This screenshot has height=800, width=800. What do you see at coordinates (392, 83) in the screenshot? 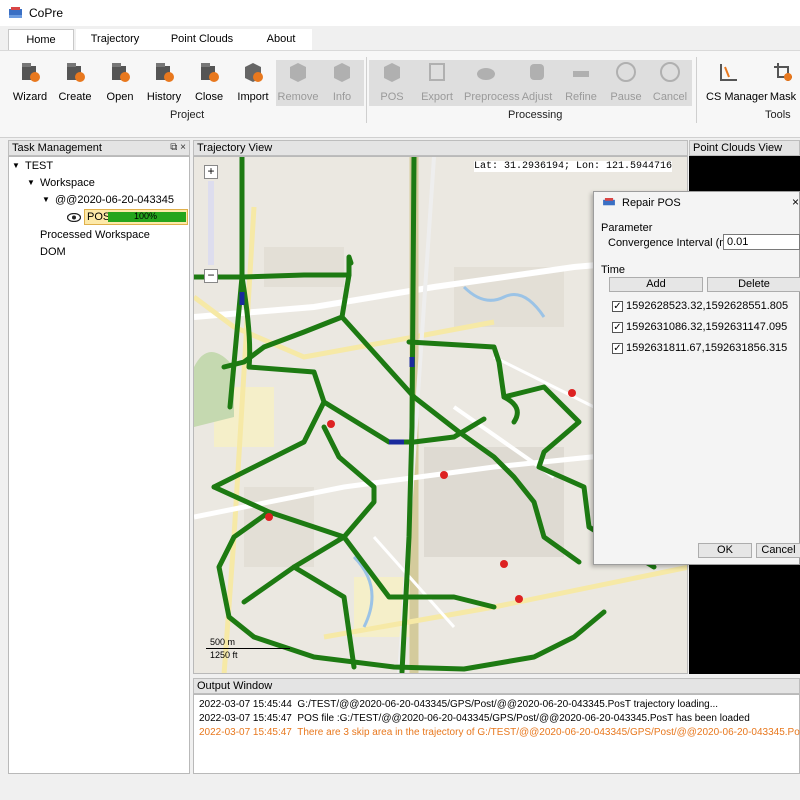
I see `pos-button: POS` at bounding box center [392, 83].